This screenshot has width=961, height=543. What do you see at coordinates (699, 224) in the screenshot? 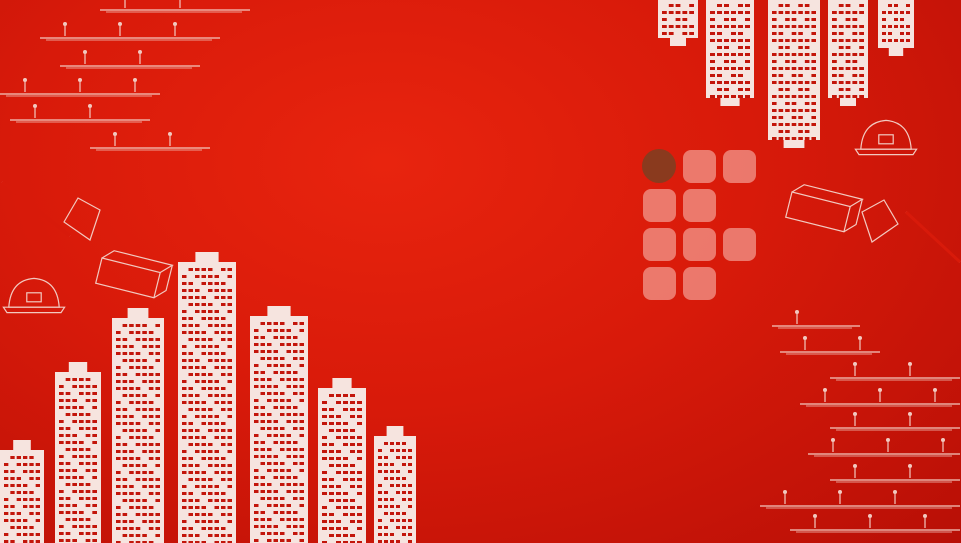
I see `tile-grid` at bounding box center [699, 224].